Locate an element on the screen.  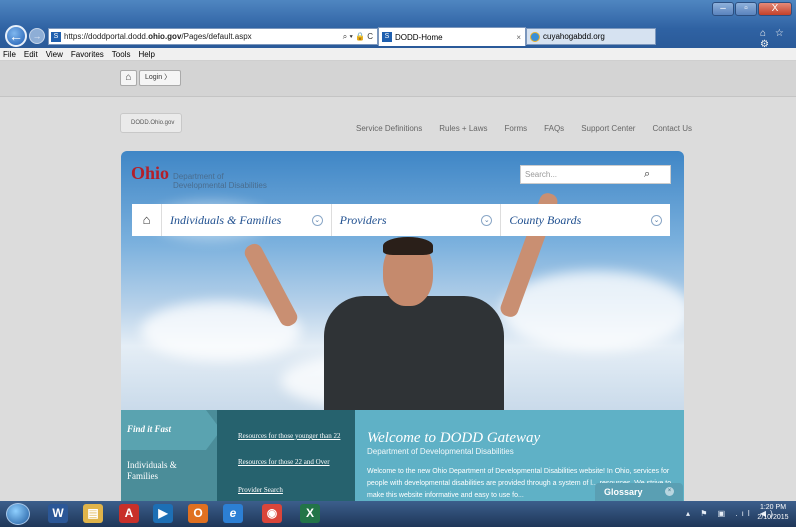
ie-favicon-icon is located at coordinates (535, 36).